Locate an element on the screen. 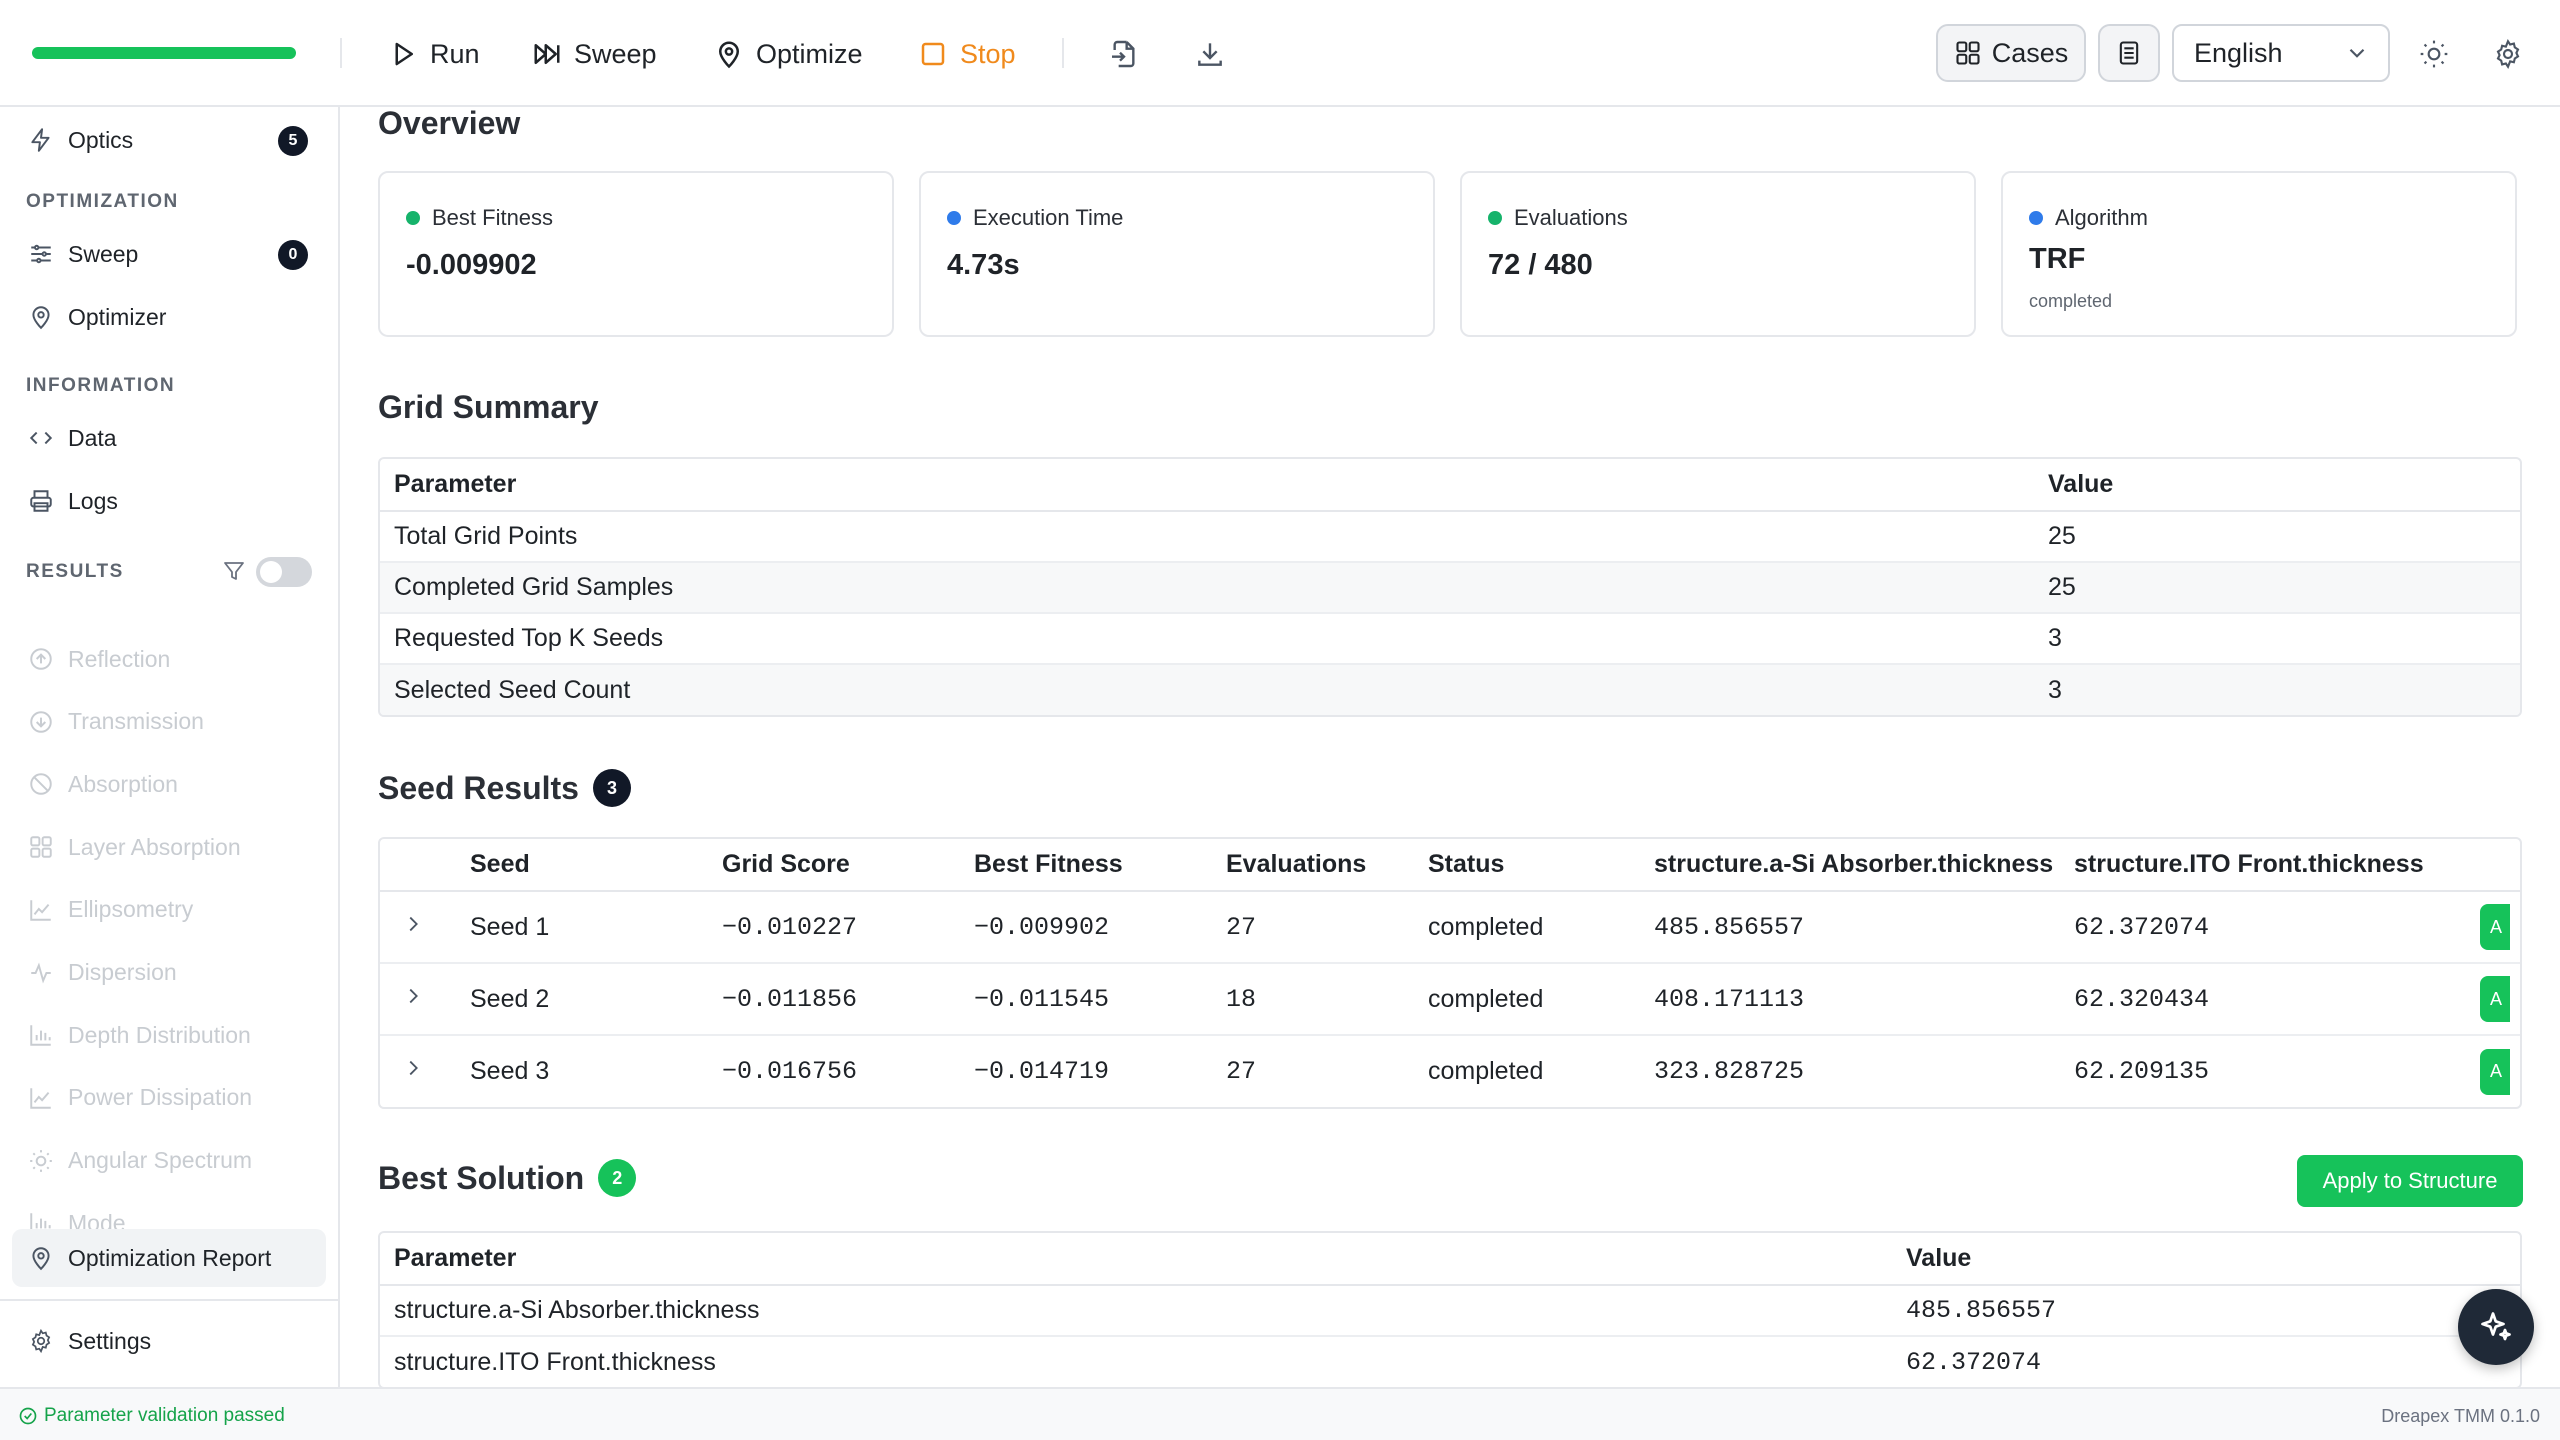 The image size is (2560, 1440). stop-button: Stop is located at coordinates (967, 54).